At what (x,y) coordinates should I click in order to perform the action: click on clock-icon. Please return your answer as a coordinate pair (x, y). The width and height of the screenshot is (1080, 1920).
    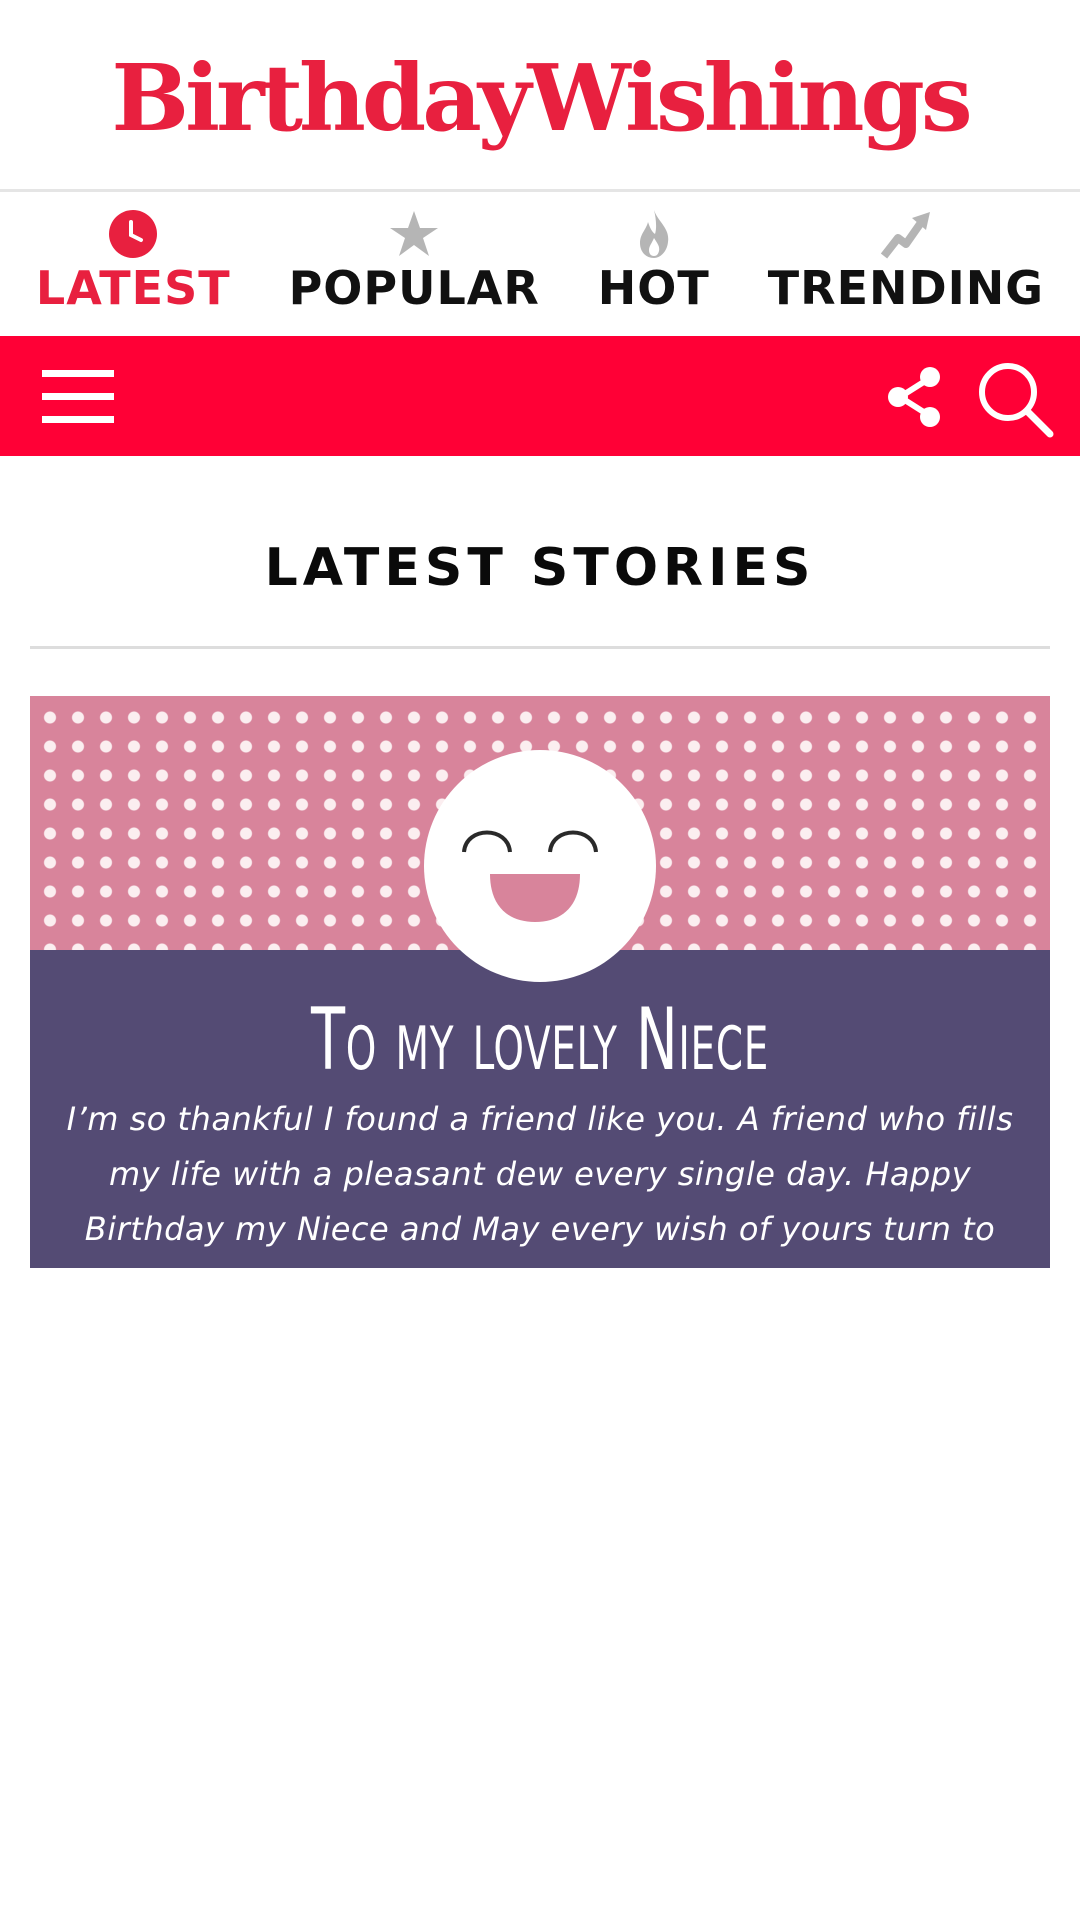
    Looking at the image, I should click on (133, 234).